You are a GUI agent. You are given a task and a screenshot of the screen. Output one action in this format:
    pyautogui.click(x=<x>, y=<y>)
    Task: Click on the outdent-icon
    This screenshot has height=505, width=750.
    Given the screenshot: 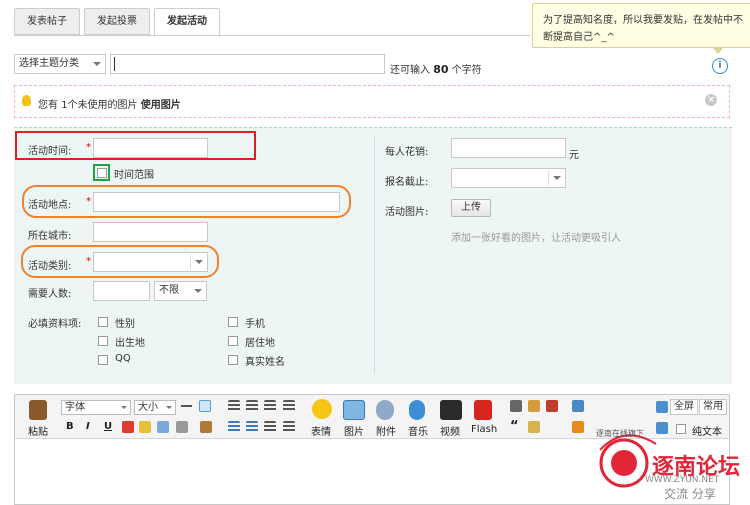 What is the action you would take?
    pyautogui.click(x=252, y=427)
    